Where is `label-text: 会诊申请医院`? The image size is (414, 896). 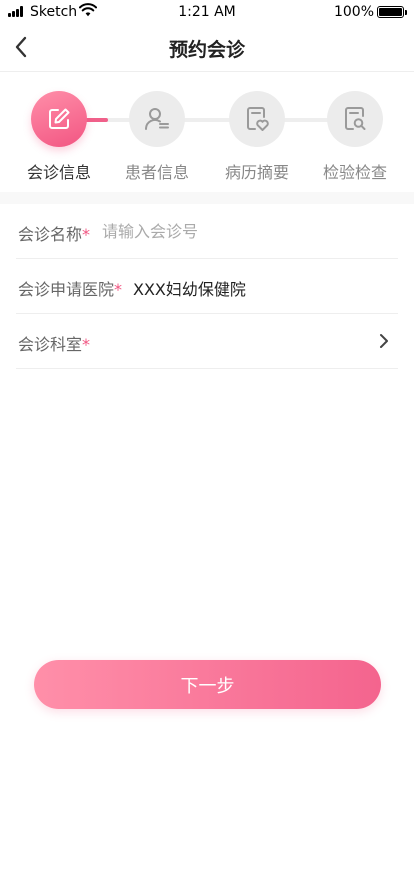
label-text: 会诊申请医院 is located at coordinates (66, 289).